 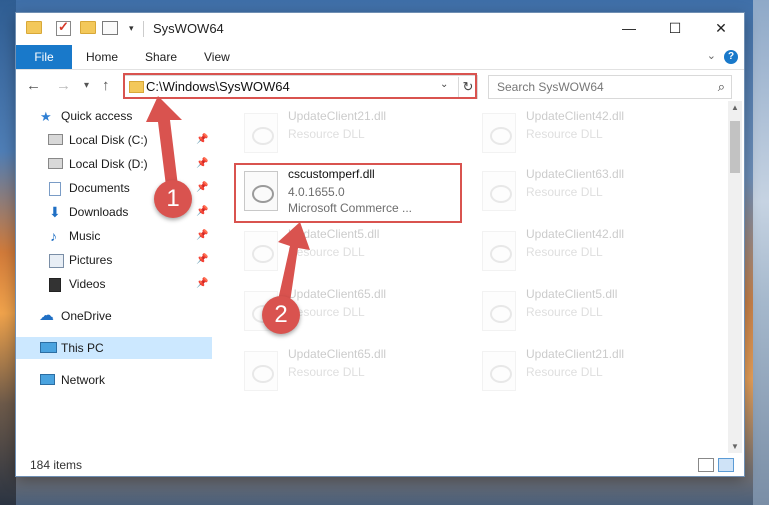 I want to click on callout-arrows, so click(x=228, y=199).